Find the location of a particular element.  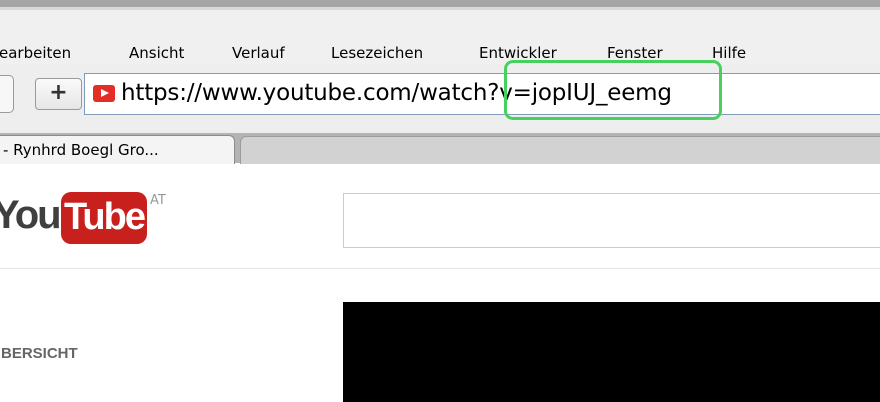

youtube-favicon-icon is located at coordinates (104, 93).